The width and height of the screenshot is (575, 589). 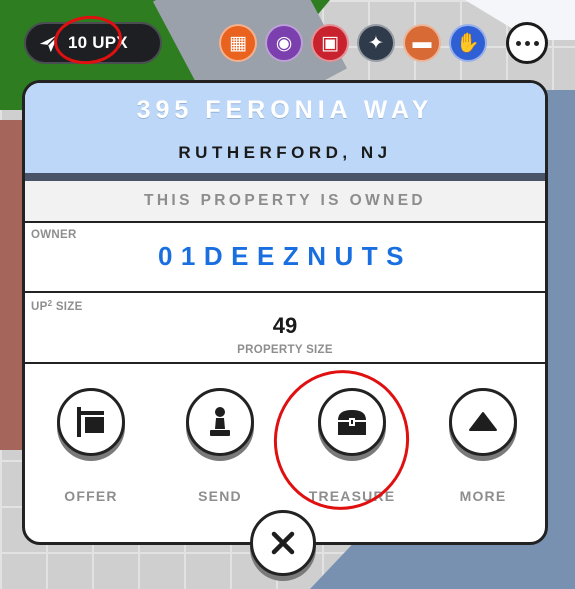 I want to click on blue-hand-badge: ✋, so click(x=468, y=43).